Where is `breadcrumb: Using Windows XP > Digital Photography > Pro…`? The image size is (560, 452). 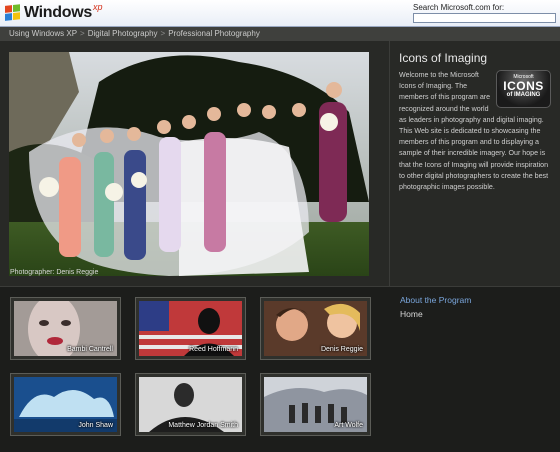 breadcrumb: Using Windows XP > Digital Photography > Pro… is located at coordinates (280, 34).